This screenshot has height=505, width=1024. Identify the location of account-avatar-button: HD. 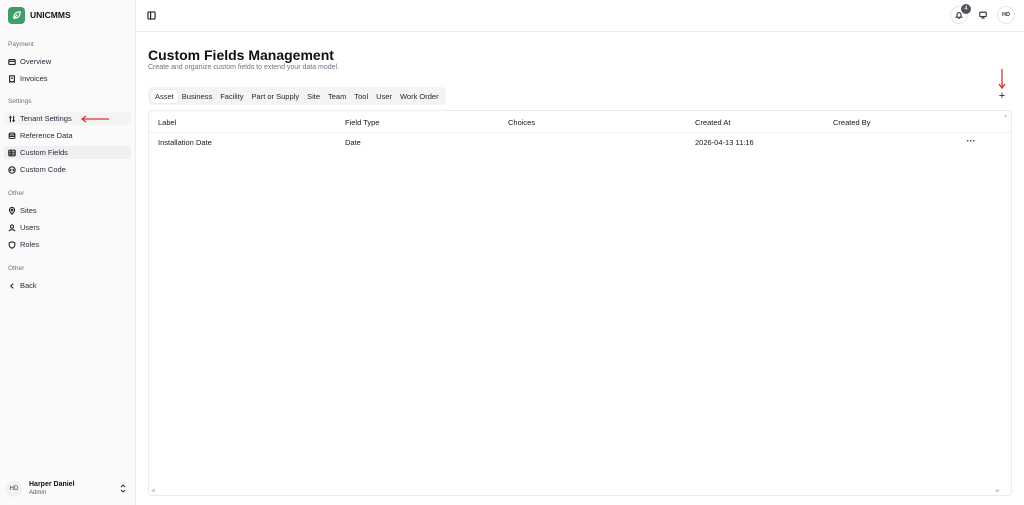
(1006, 15).